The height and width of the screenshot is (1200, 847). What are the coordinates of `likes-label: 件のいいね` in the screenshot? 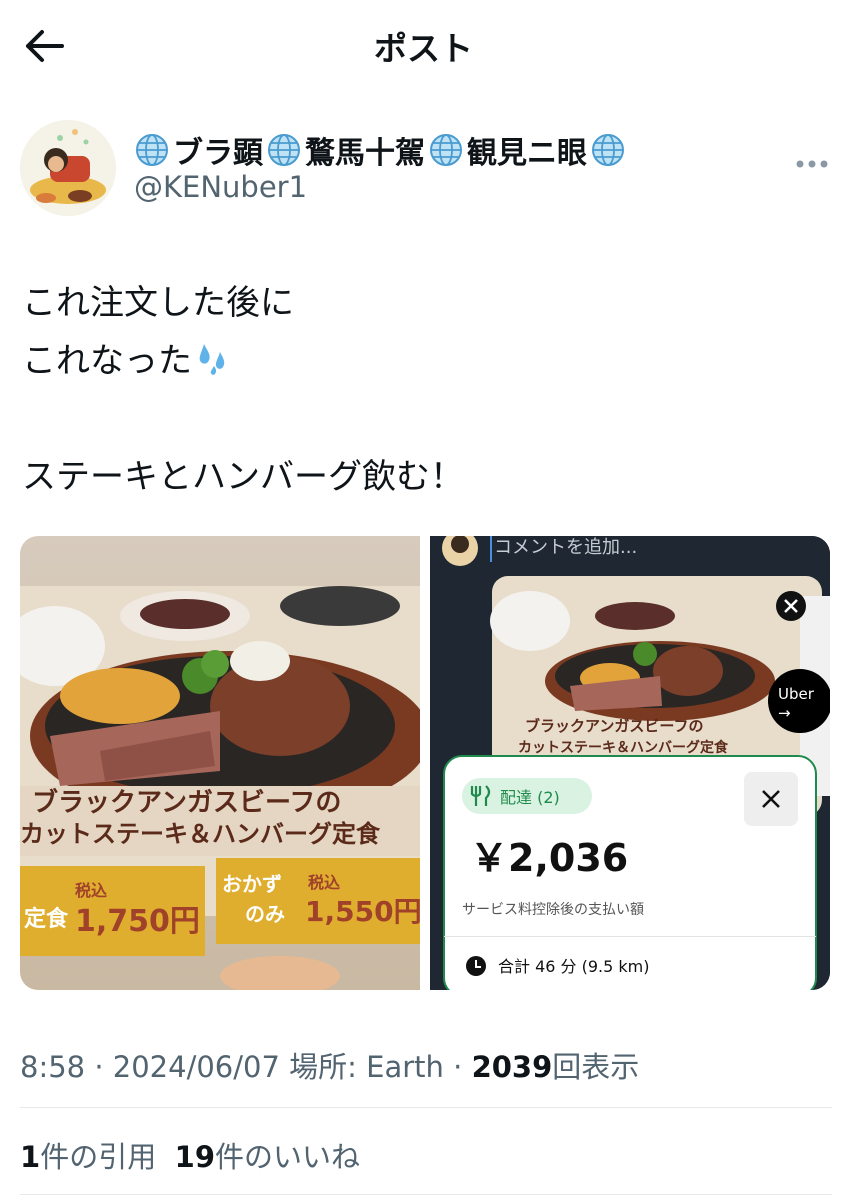 It's located at (288, 1157).